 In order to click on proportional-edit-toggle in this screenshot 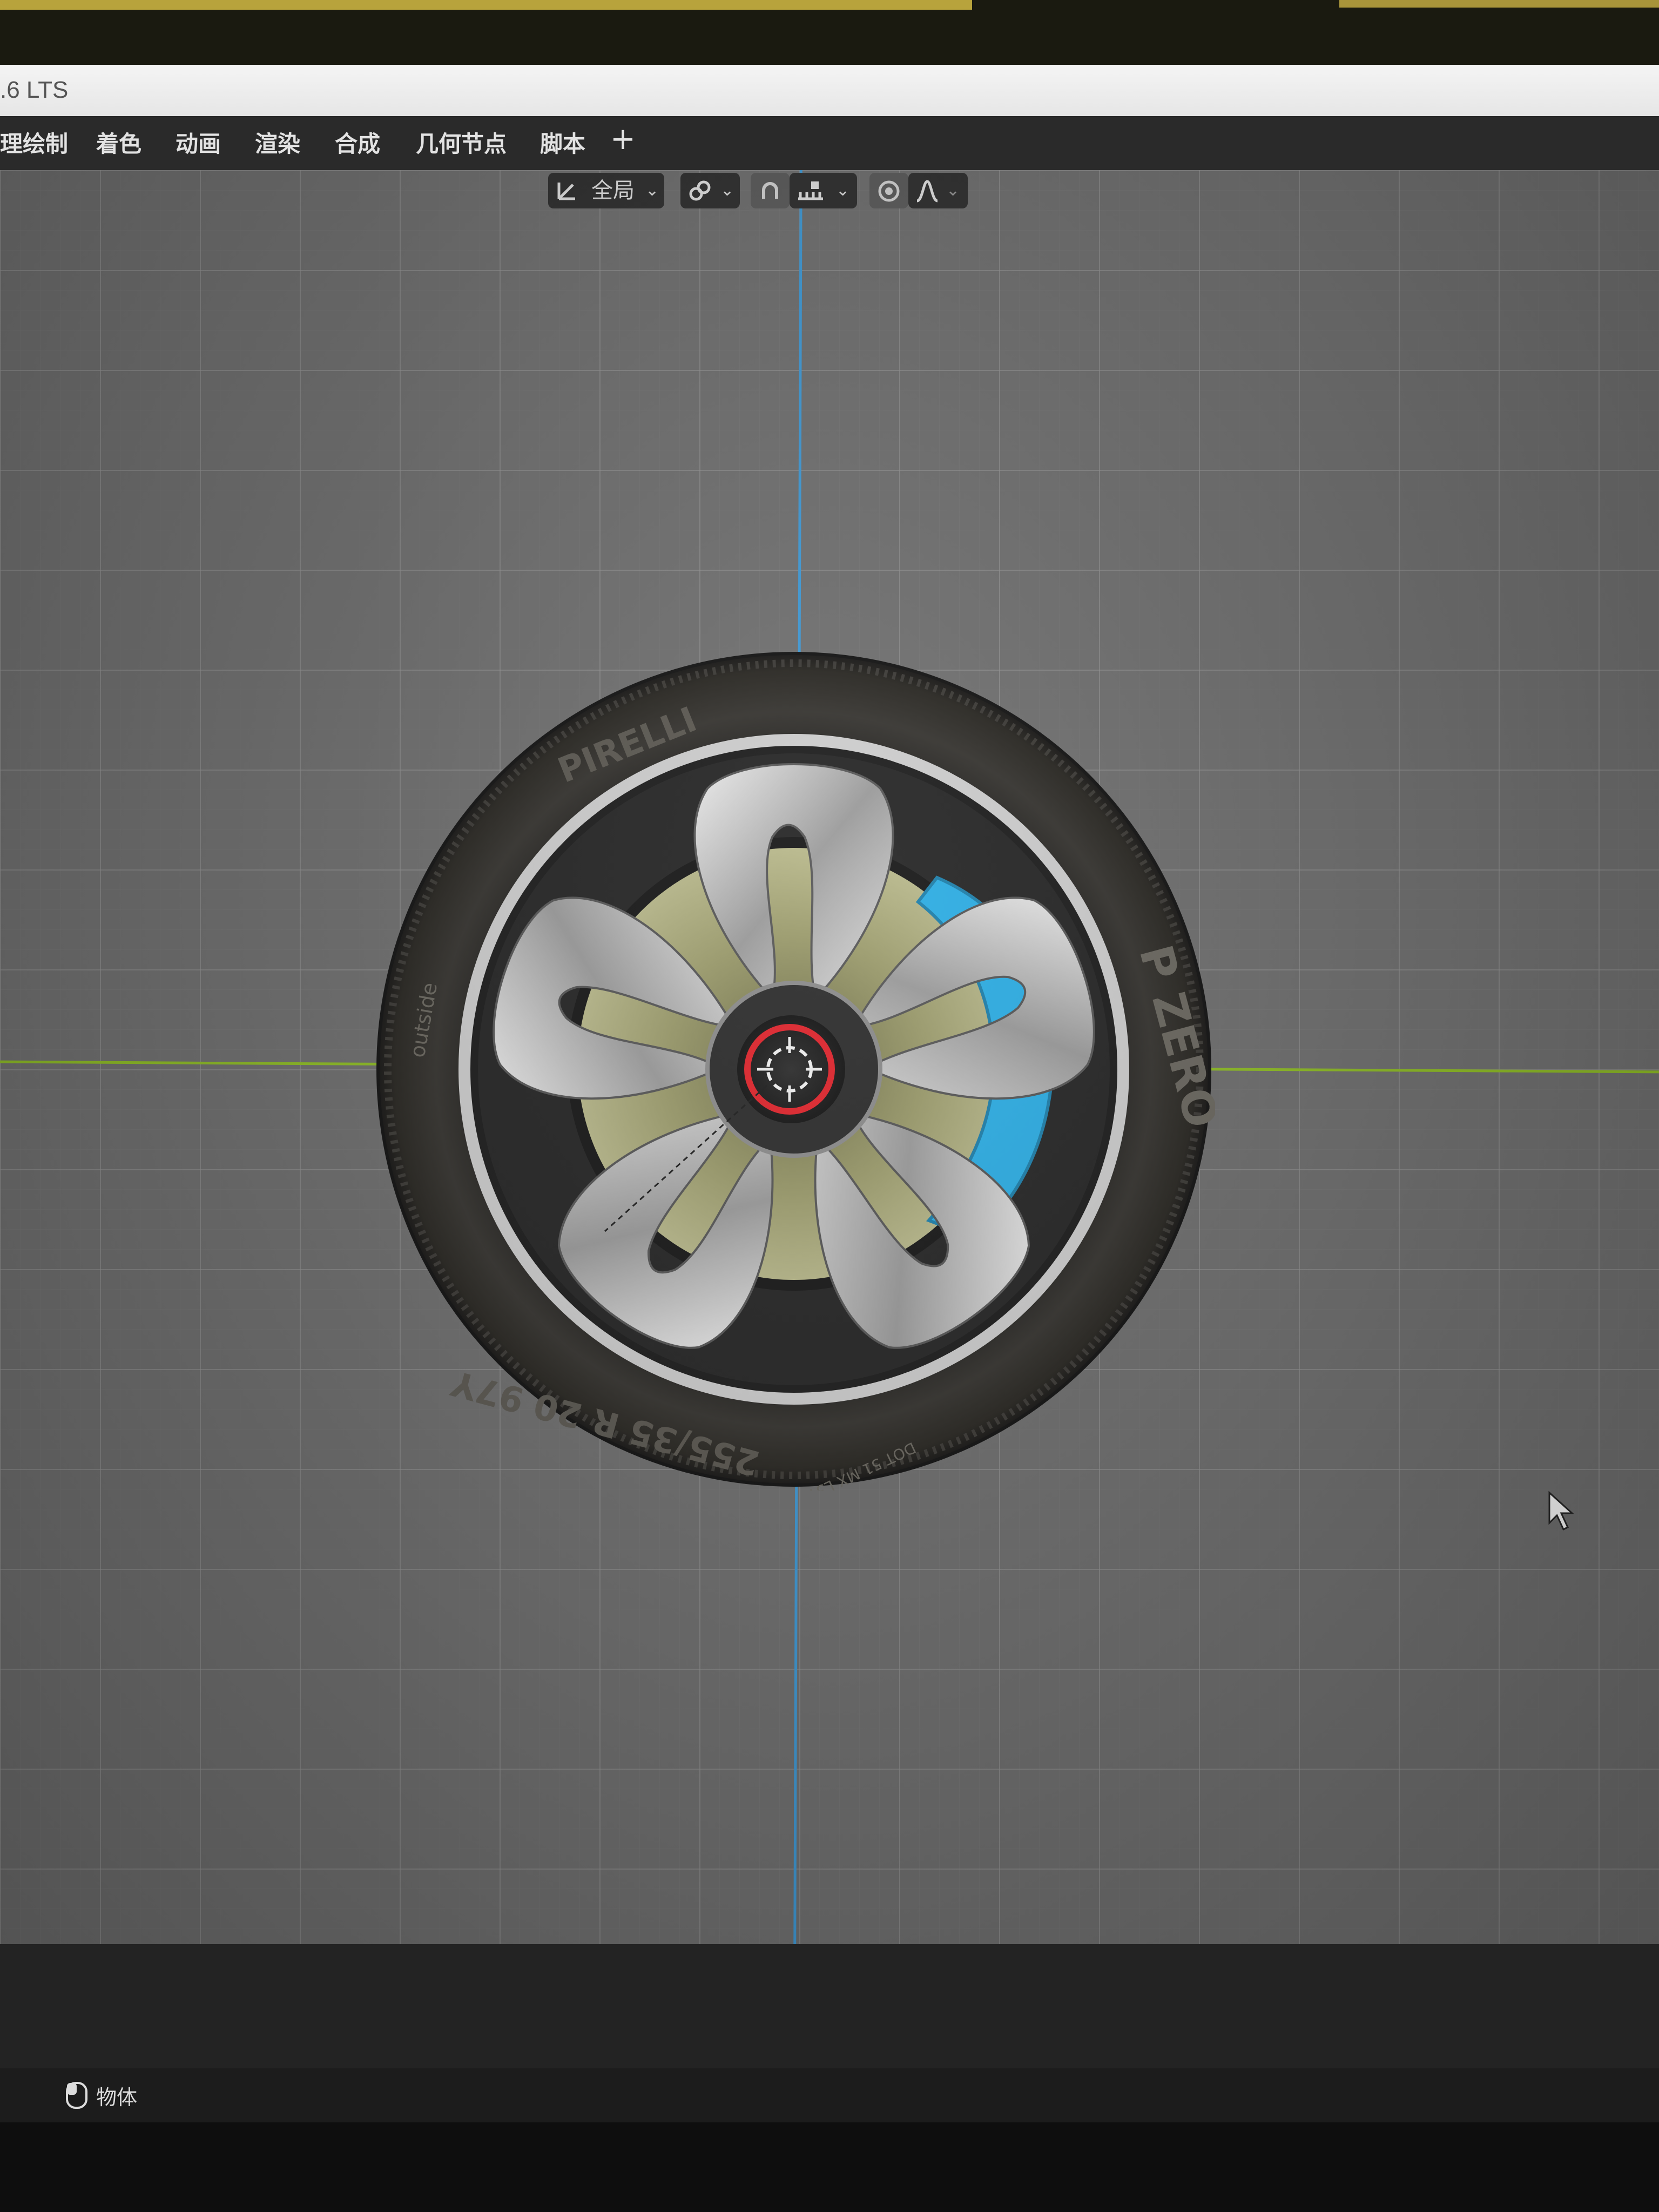, I will do `click(888, 190)`.